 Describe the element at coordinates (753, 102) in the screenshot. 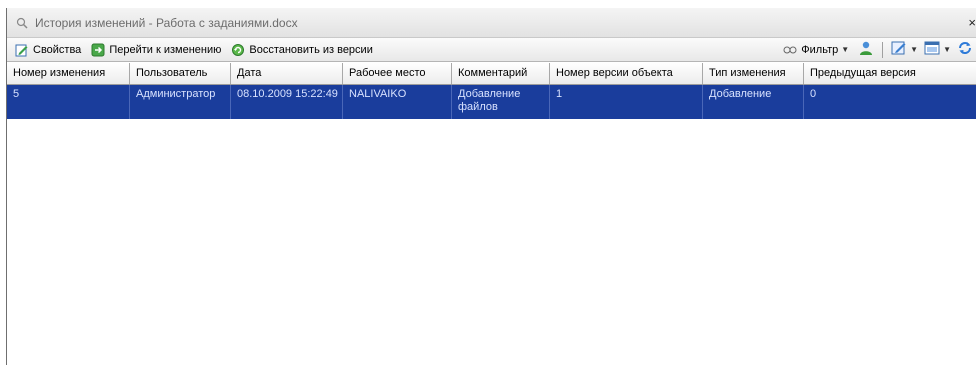

I see `cell-change-type: Добавление` at that location.